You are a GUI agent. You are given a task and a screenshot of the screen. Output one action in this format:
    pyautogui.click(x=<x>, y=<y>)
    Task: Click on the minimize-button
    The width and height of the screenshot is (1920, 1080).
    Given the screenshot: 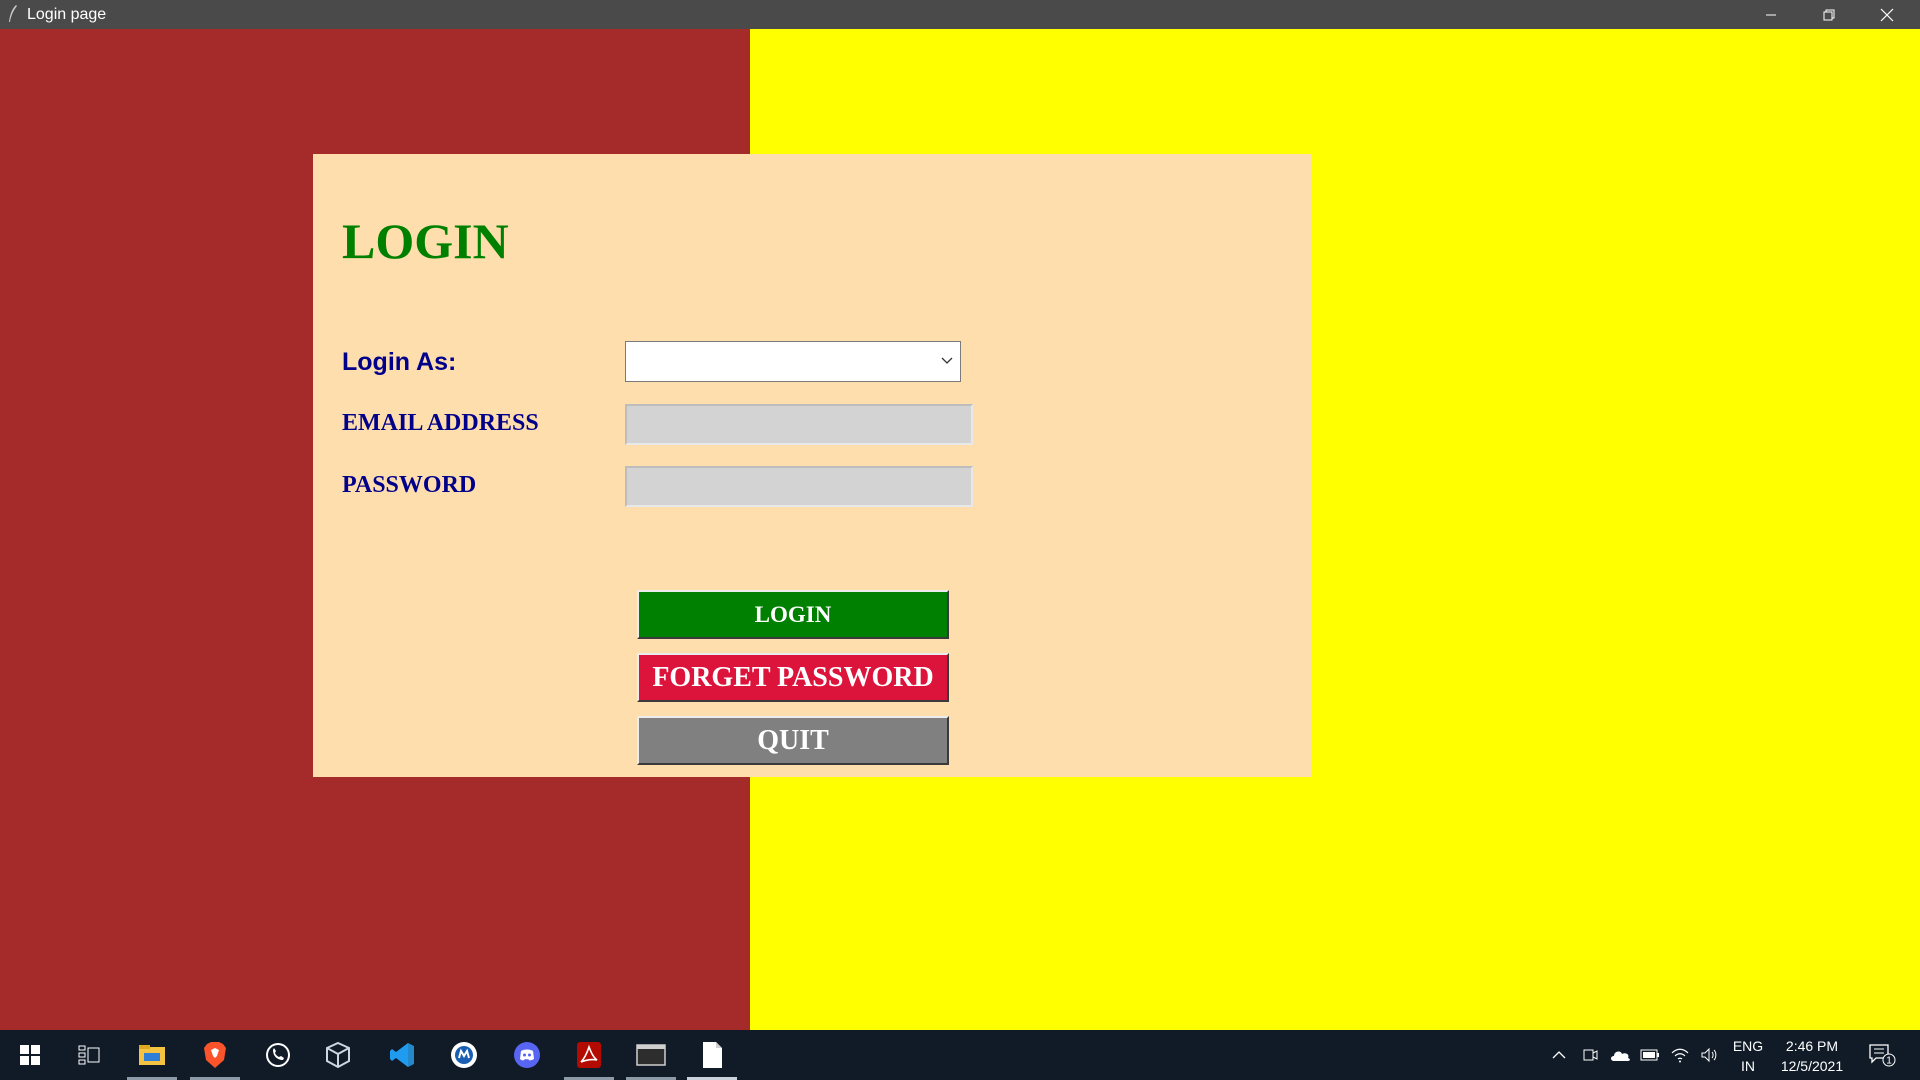 What is the action you would take?
    pyautogui.click(x=1771, y=14)
    